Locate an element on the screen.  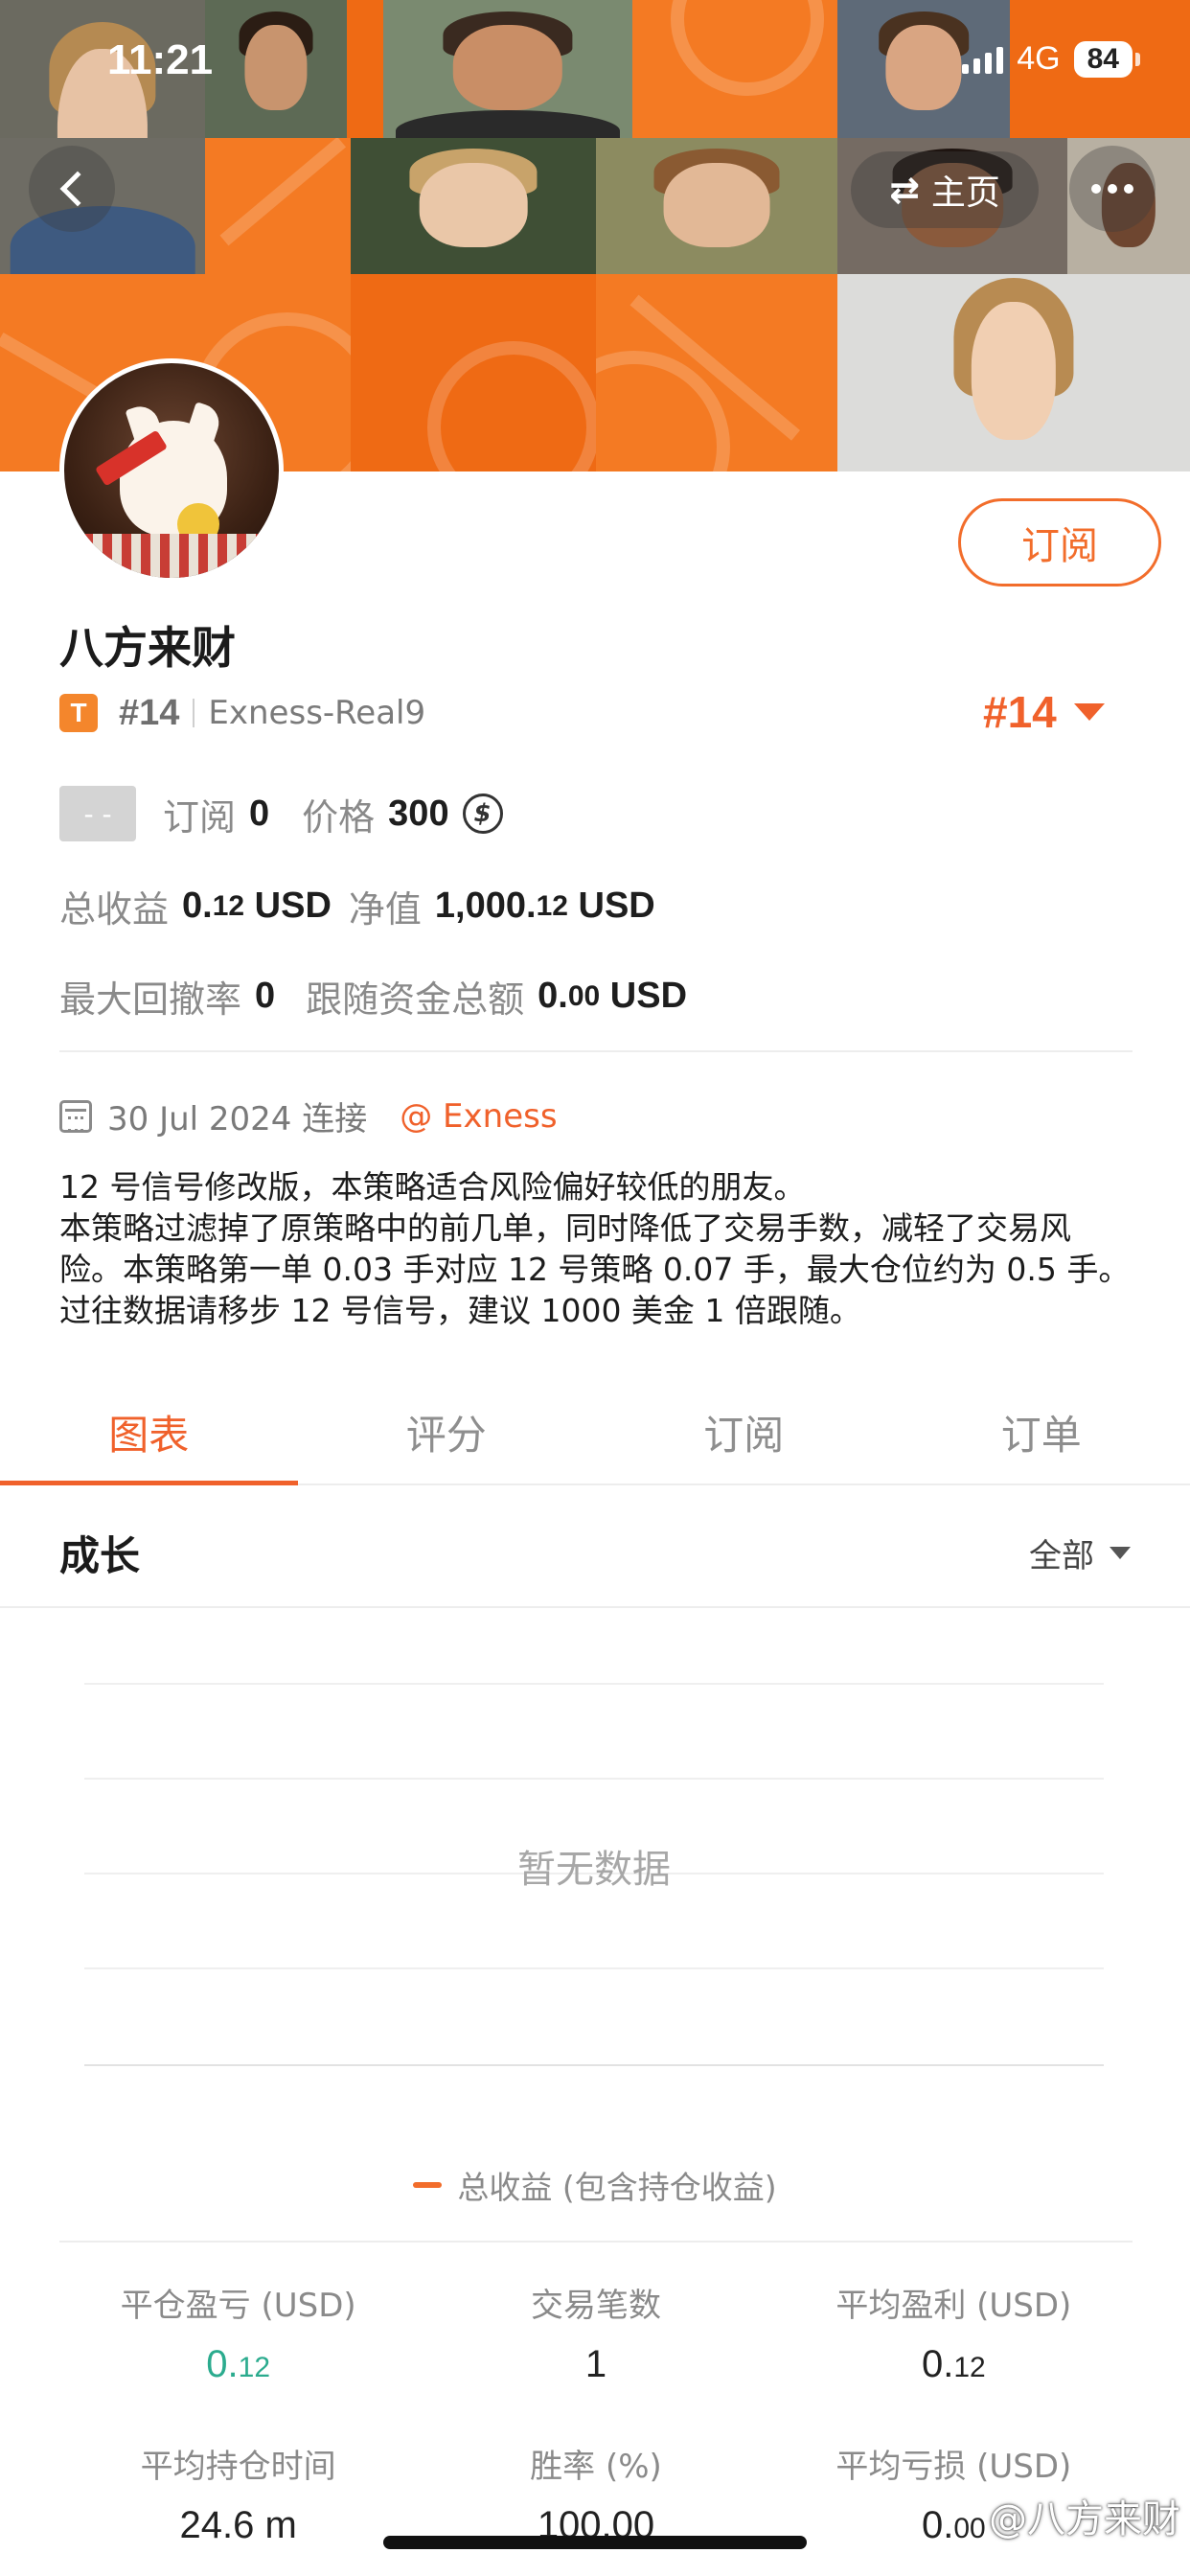
back-arrow-icon is located at coordinates (78, 189).